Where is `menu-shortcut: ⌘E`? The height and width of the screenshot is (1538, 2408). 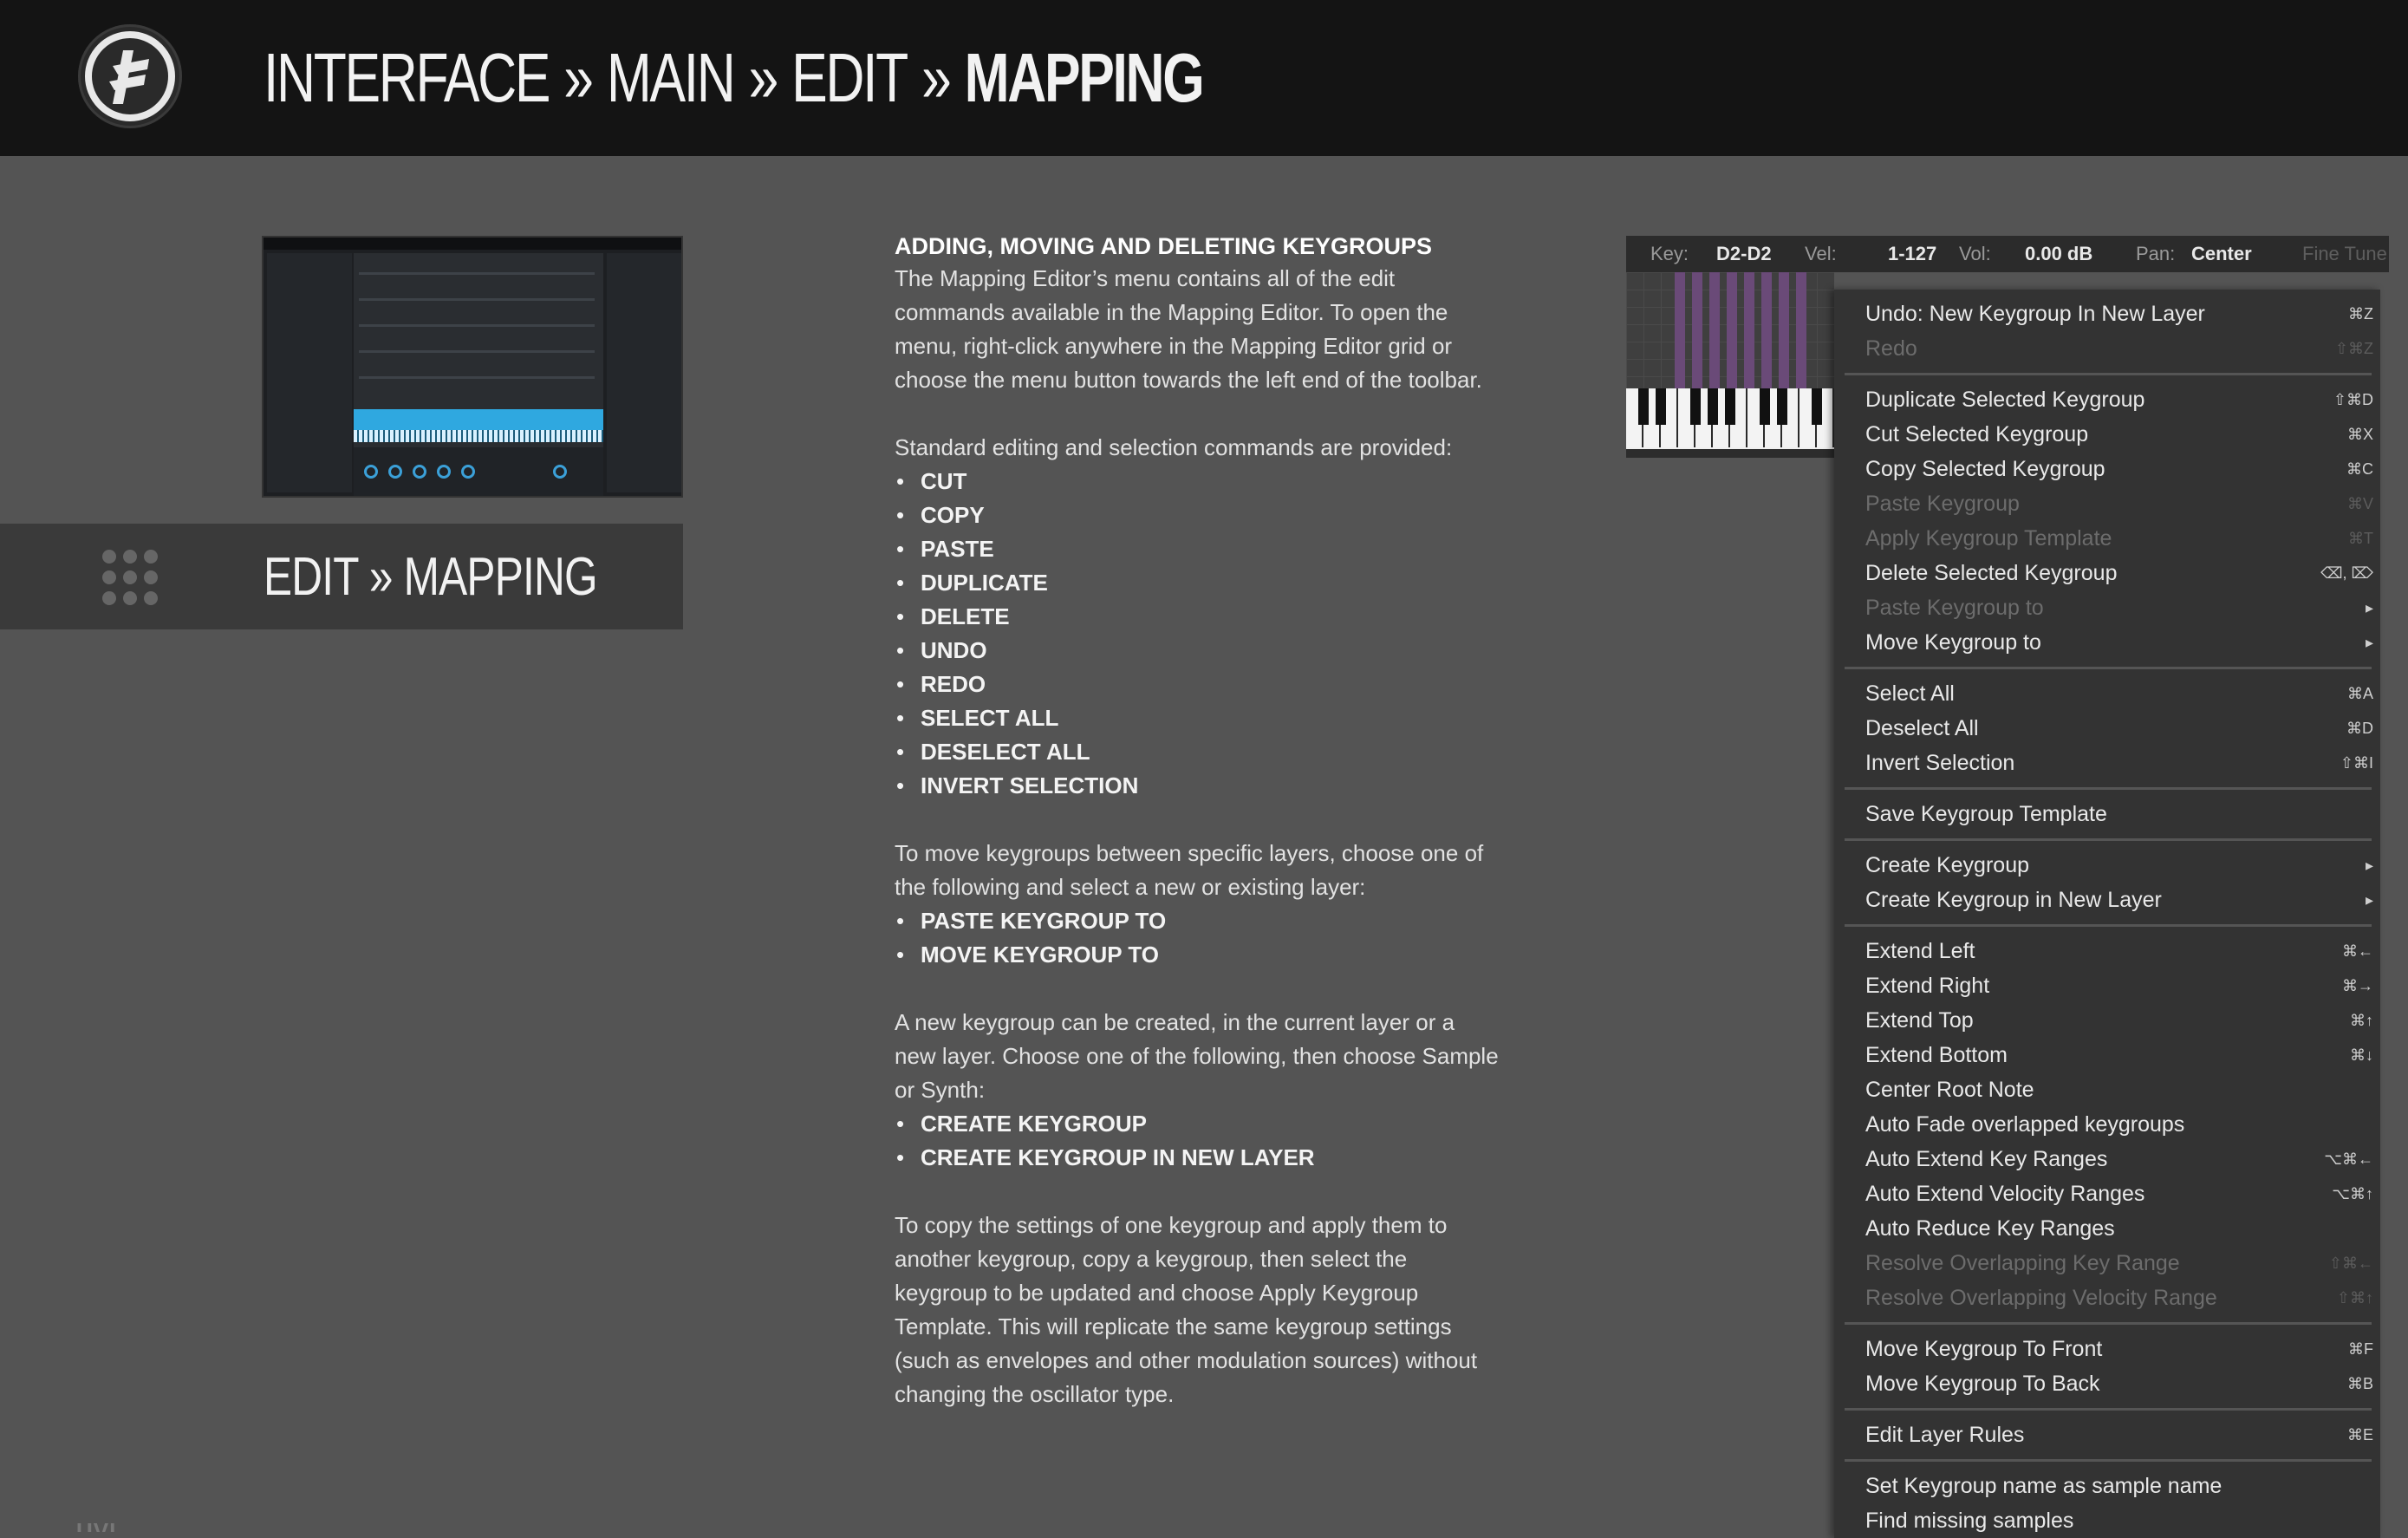 menu-shortcut: ⌘E is located at coordinates (2359, 1435).